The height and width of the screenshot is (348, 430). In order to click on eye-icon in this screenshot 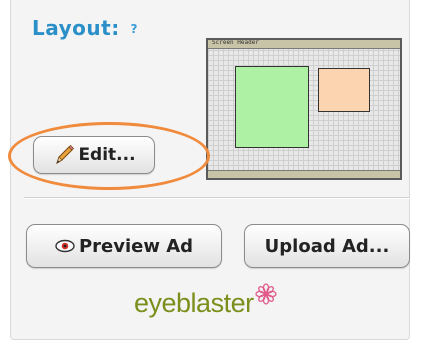, I will do `click(65, 246)`.